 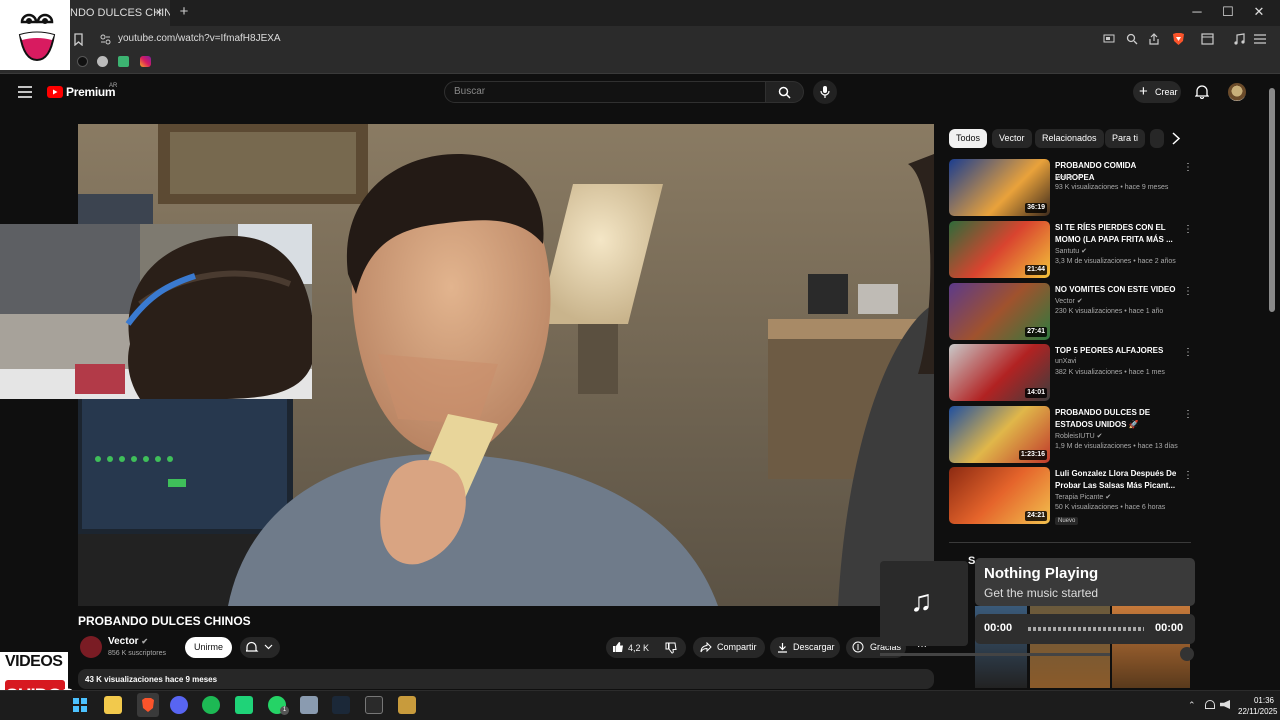 What do you see at coordinates (1069, 138) in the screenshot?
I see `chip-related: Relacionados` at bounding box center [1069, 138].